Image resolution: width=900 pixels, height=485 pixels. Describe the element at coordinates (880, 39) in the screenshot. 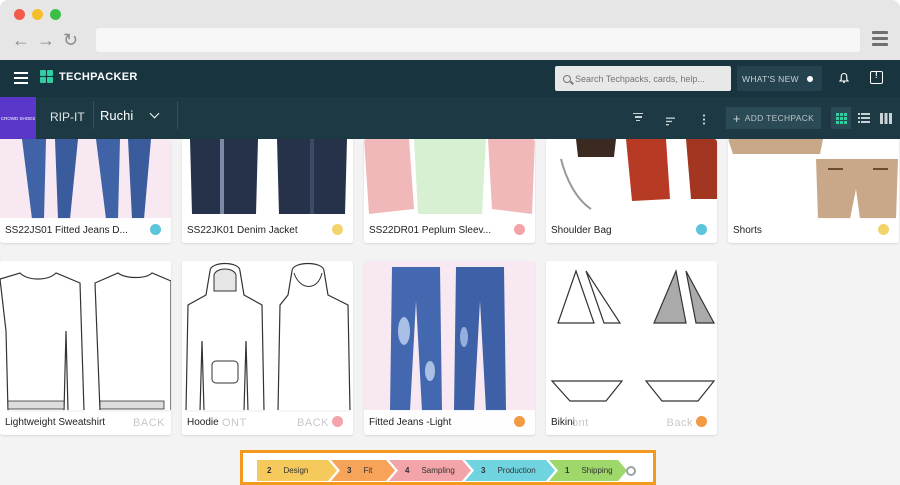

I see `browser-menu-icon` at that location.